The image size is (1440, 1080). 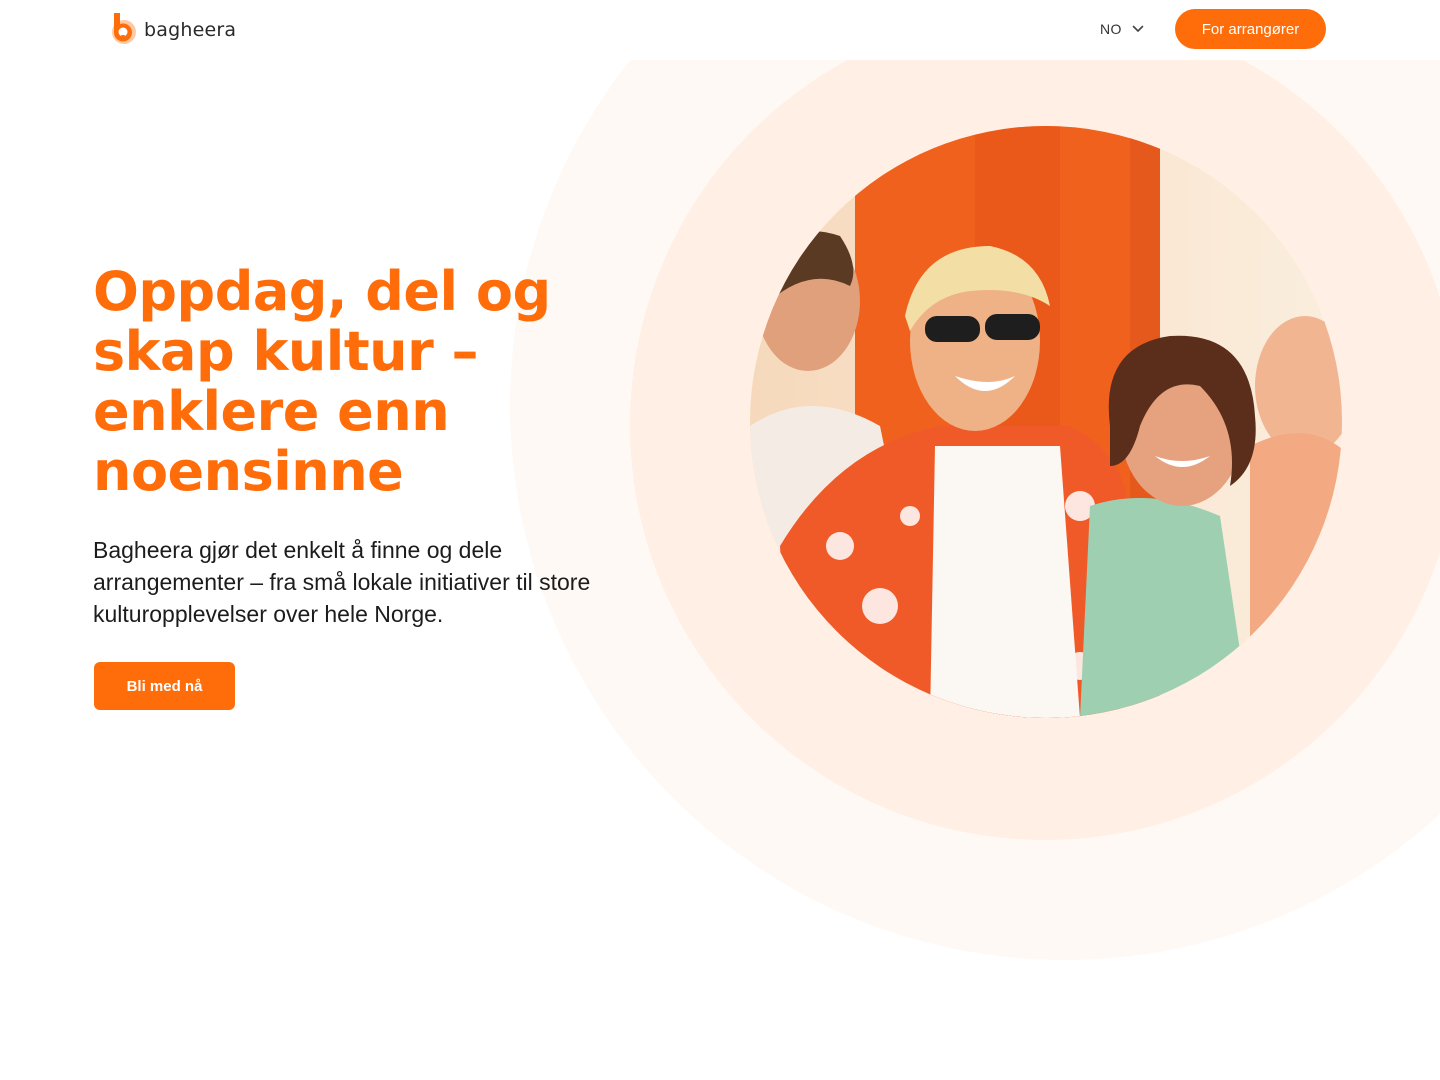 I want to click on join-now-button: Bli med nå, so click(x=164, y=686).